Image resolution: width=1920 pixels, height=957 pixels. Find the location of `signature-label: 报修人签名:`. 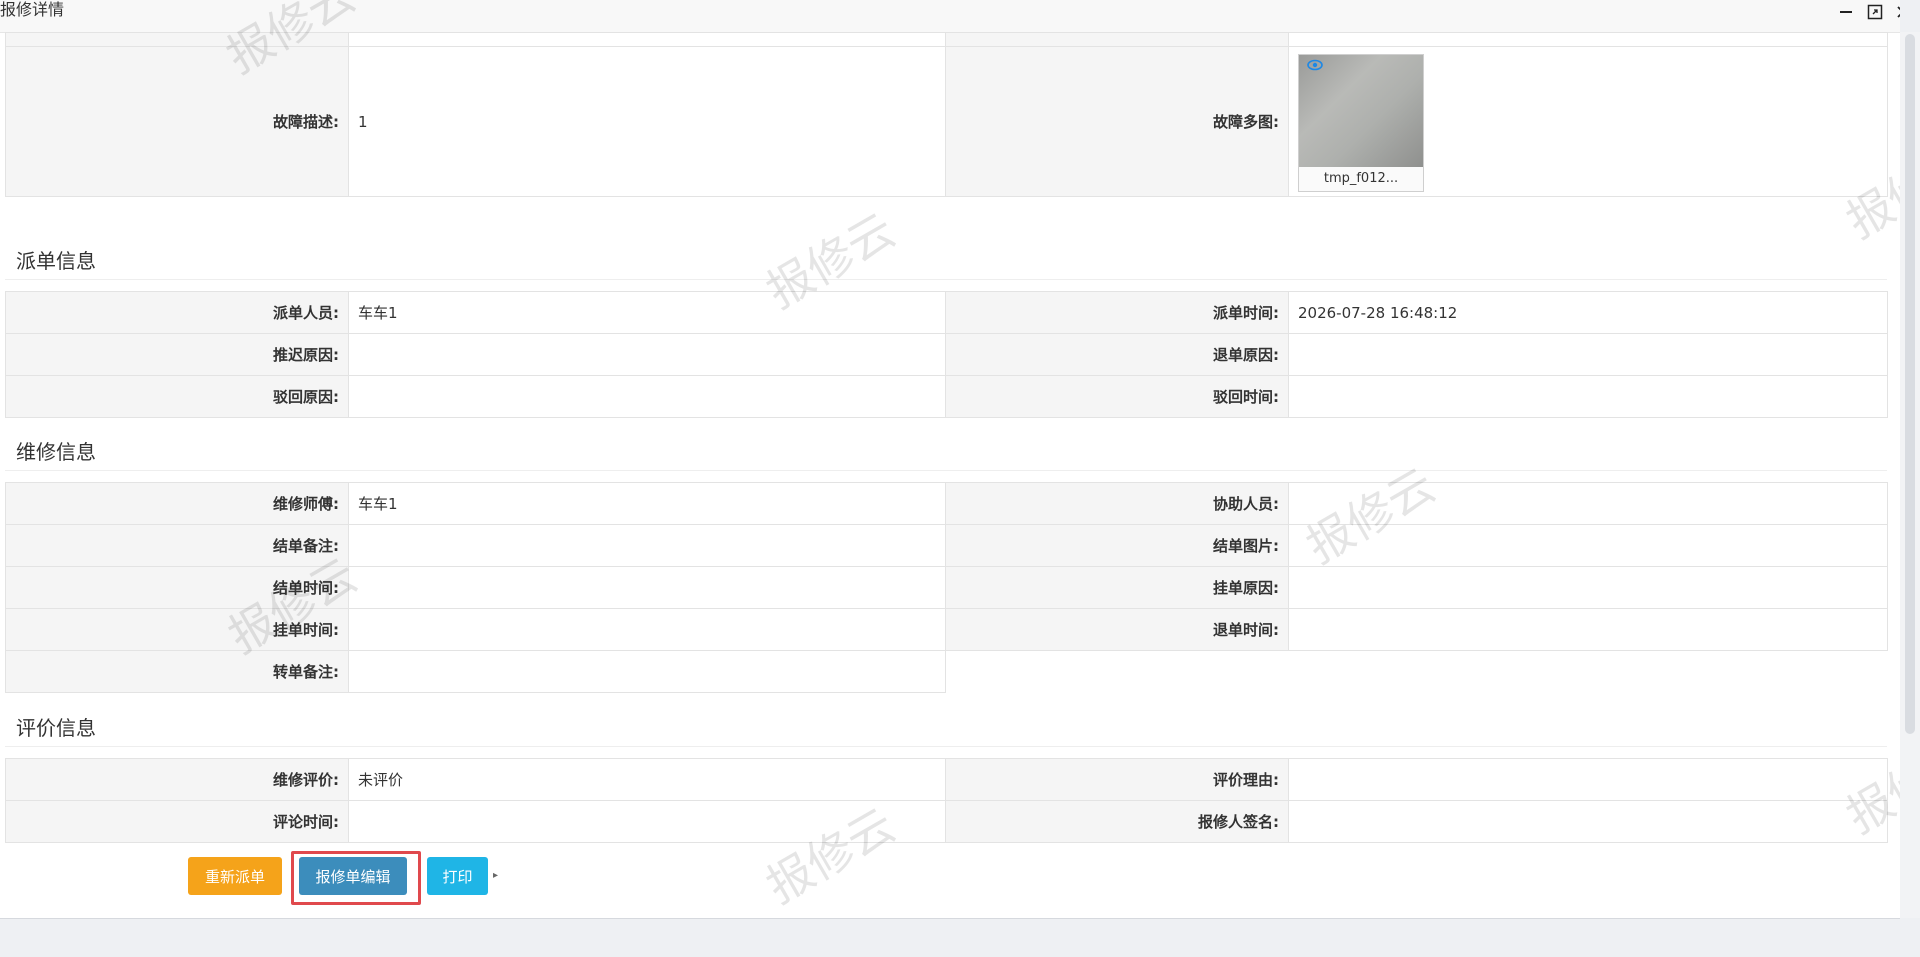

signature-label: 报修人签名: is located at coordinates (1117, 821).